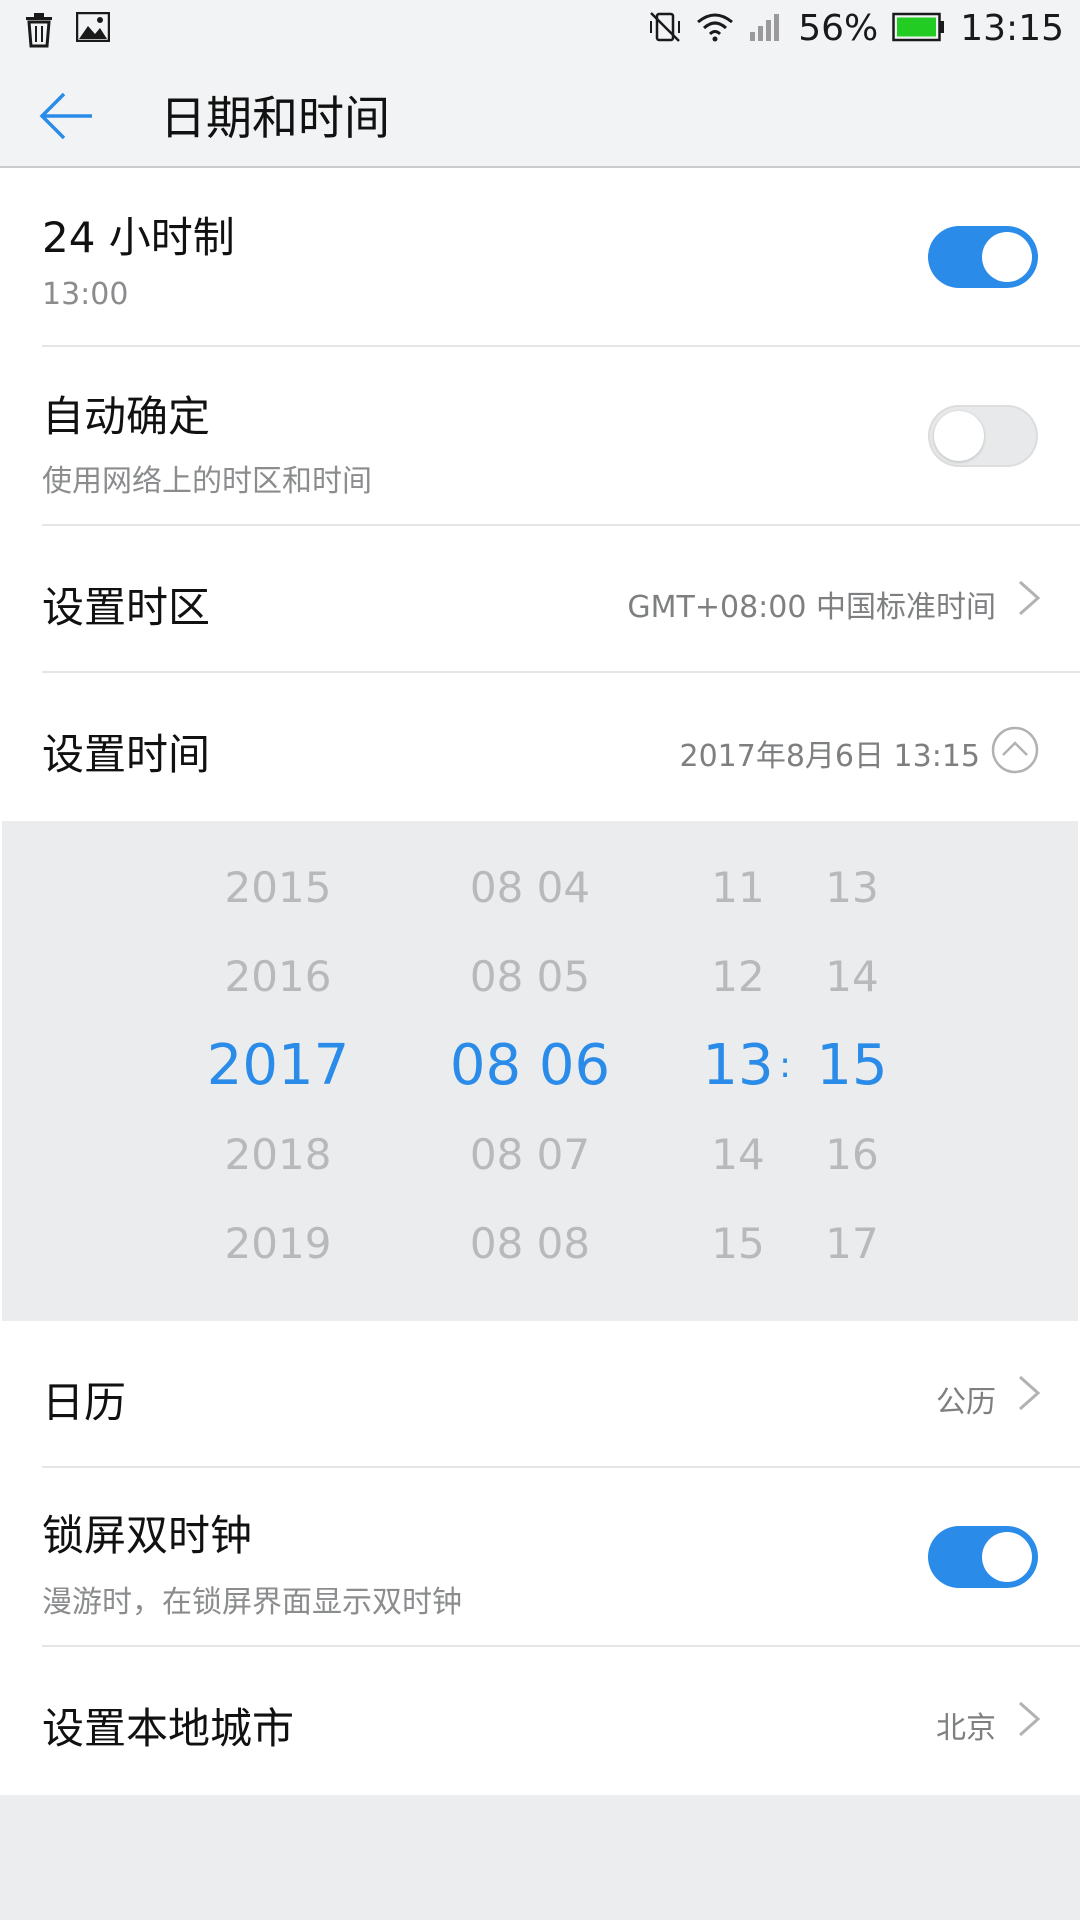 The height and width of the screenshot is (1920, 1080). What do you see at coordinates (530, 1154) in the screenshot?
I see `picker-item: 08 07` at bounding box center [530, 1154].